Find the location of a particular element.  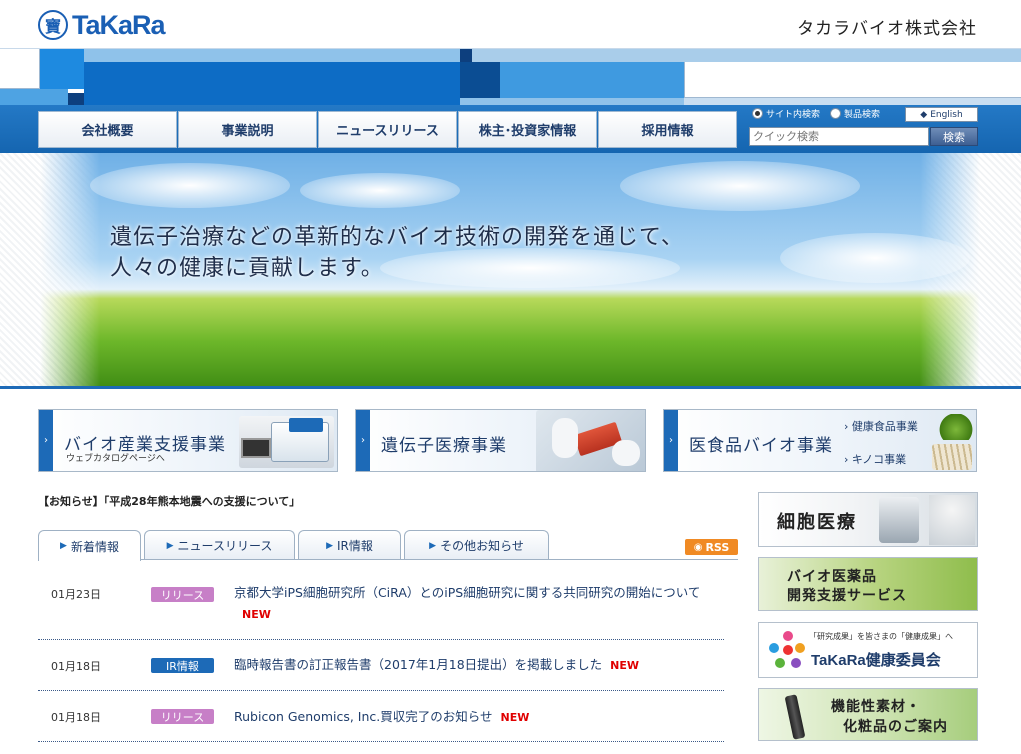

tab-new-info: ▶ 新着情報 is located at coordinates (89, 545).